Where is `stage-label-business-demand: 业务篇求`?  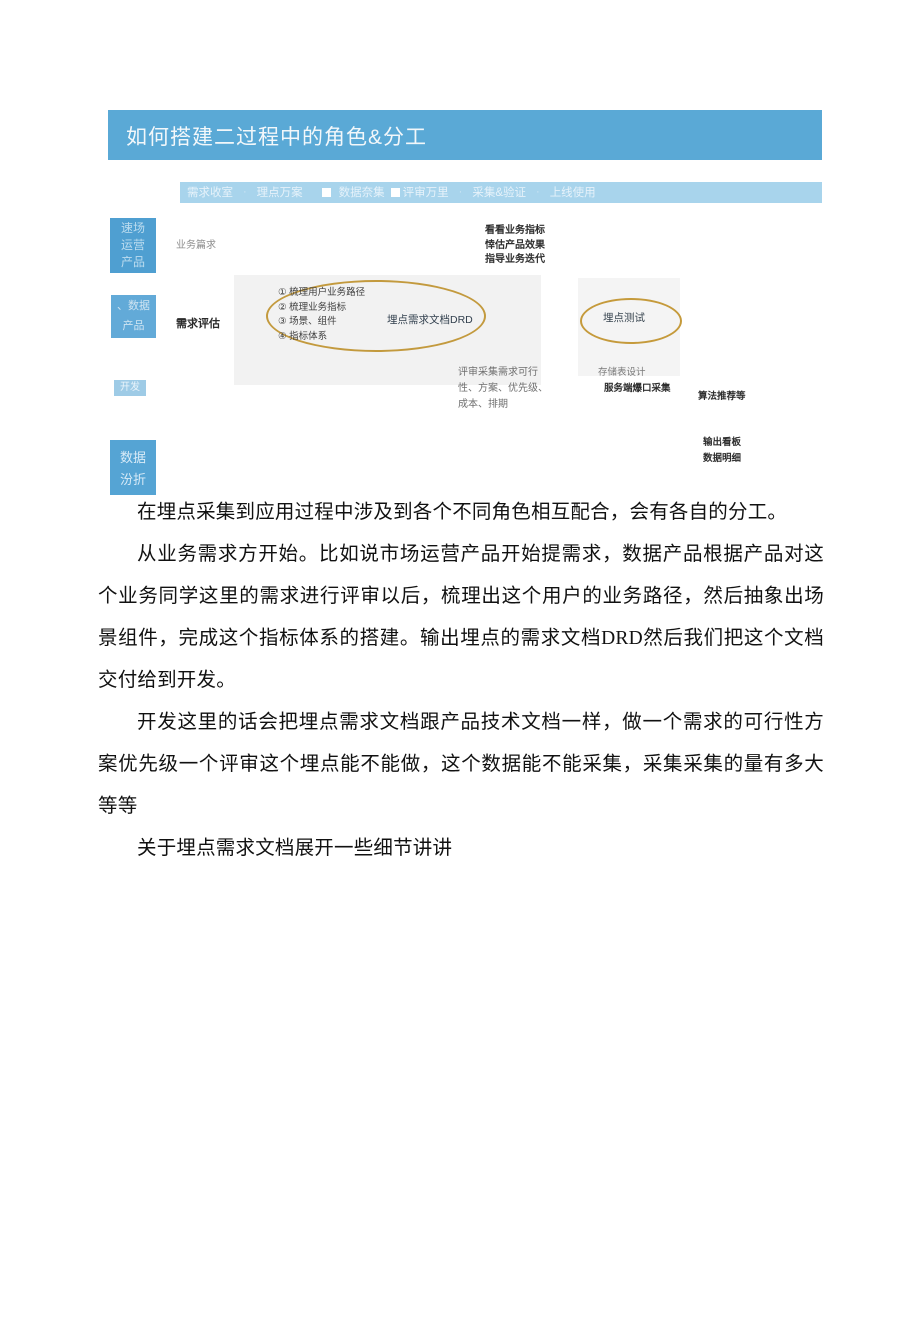
stage-label-business-demand: 业务篇求 is located at coordinates (196, 245).